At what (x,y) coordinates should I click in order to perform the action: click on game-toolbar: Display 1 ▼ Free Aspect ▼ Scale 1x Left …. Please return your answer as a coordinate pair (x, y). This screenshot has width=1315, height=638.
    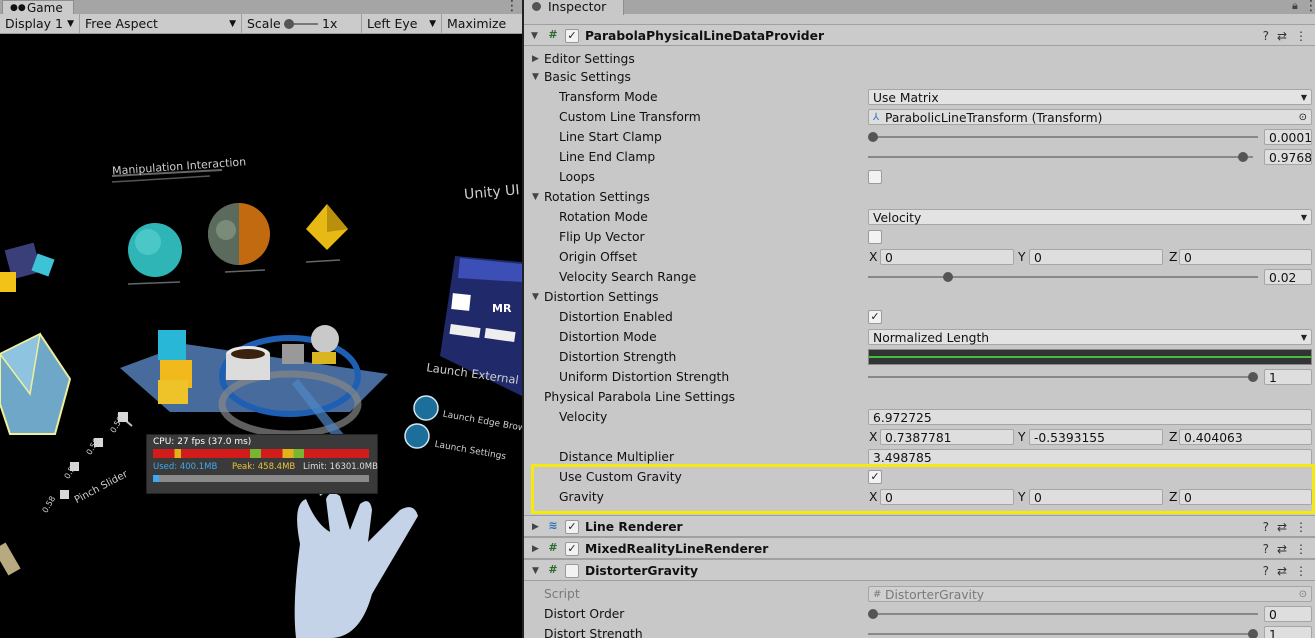
    Looking at the image, I should click on (261, 32).